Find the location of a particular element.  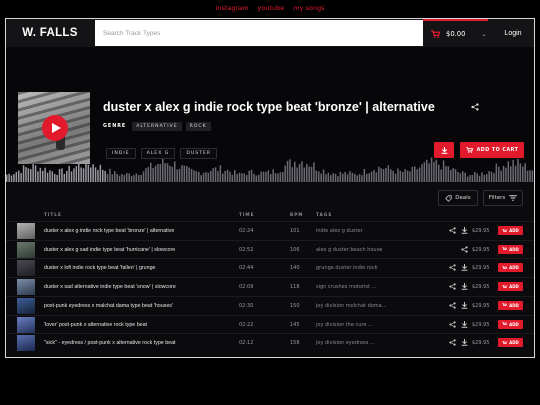

col-time: TIME is located at coordinates (247, 214).